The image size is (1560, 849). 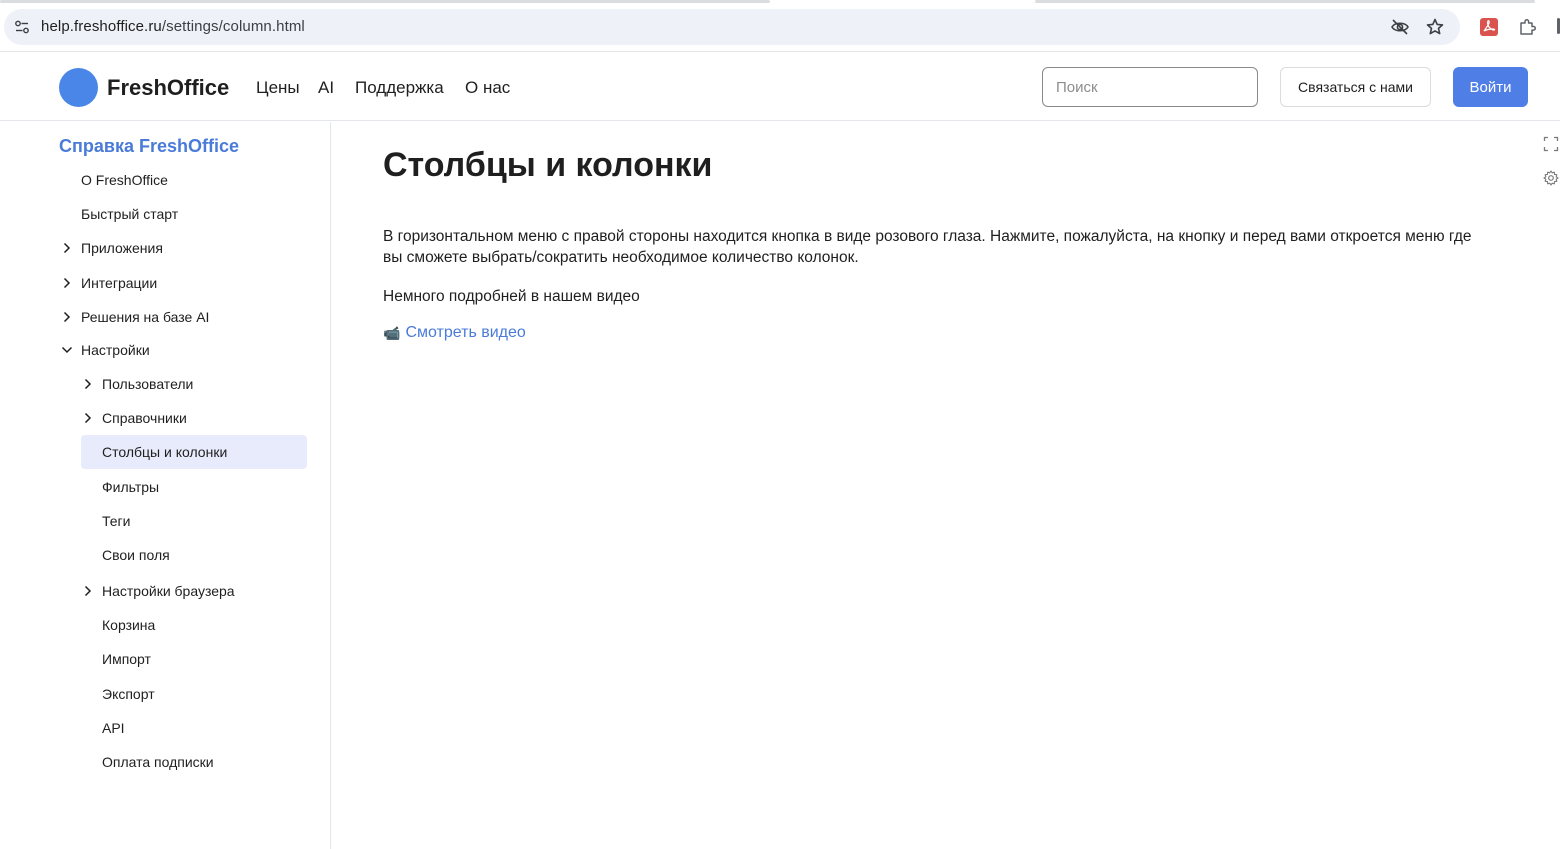 I want to click on sidebar-item-label: Решения на базе AI, so click(x=145, y=317).